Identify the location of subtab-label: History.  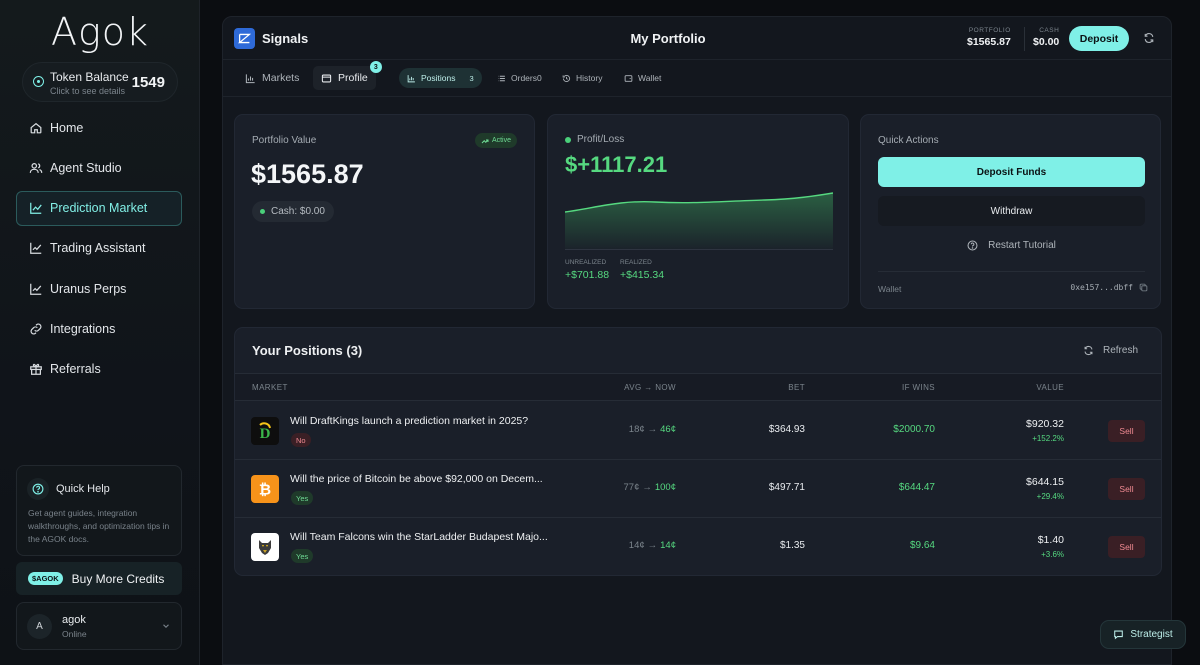
(589, 78).